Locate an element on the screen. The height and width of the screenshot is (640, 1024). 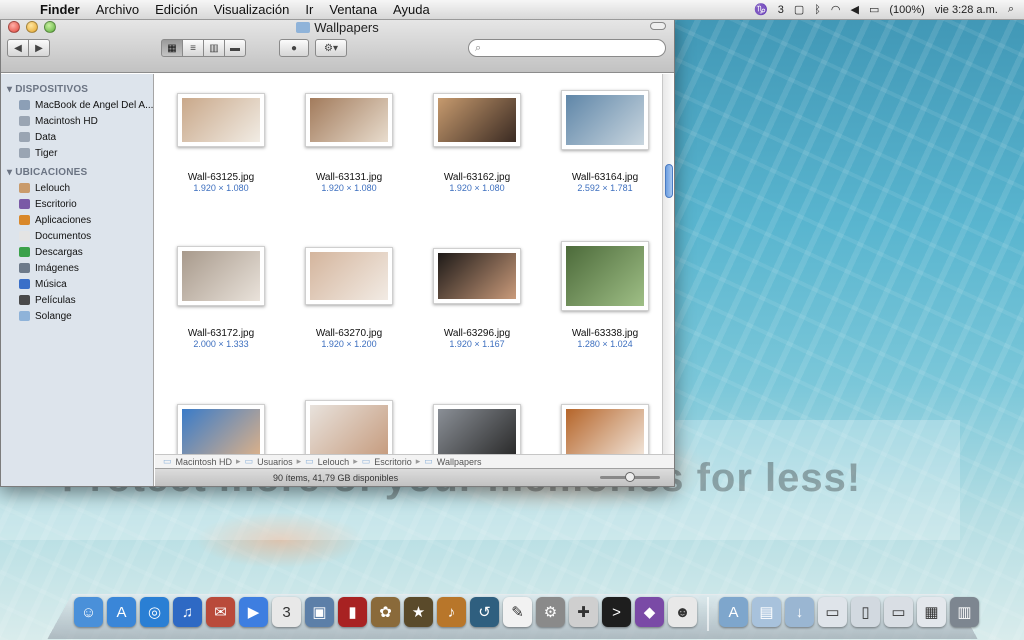
sidebar-item-películas: Películas is located at coordinates (77, 300).